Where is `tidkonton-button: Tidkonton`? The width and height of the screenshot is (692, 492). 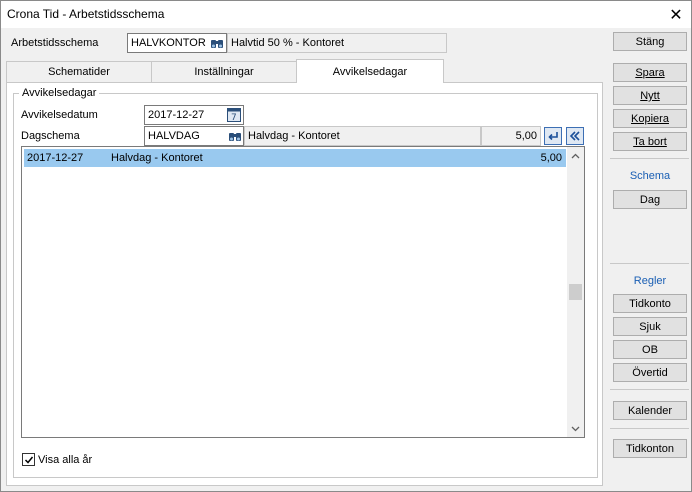
tidkonton-button: Tidkonton is located at coordinates (650, 448).